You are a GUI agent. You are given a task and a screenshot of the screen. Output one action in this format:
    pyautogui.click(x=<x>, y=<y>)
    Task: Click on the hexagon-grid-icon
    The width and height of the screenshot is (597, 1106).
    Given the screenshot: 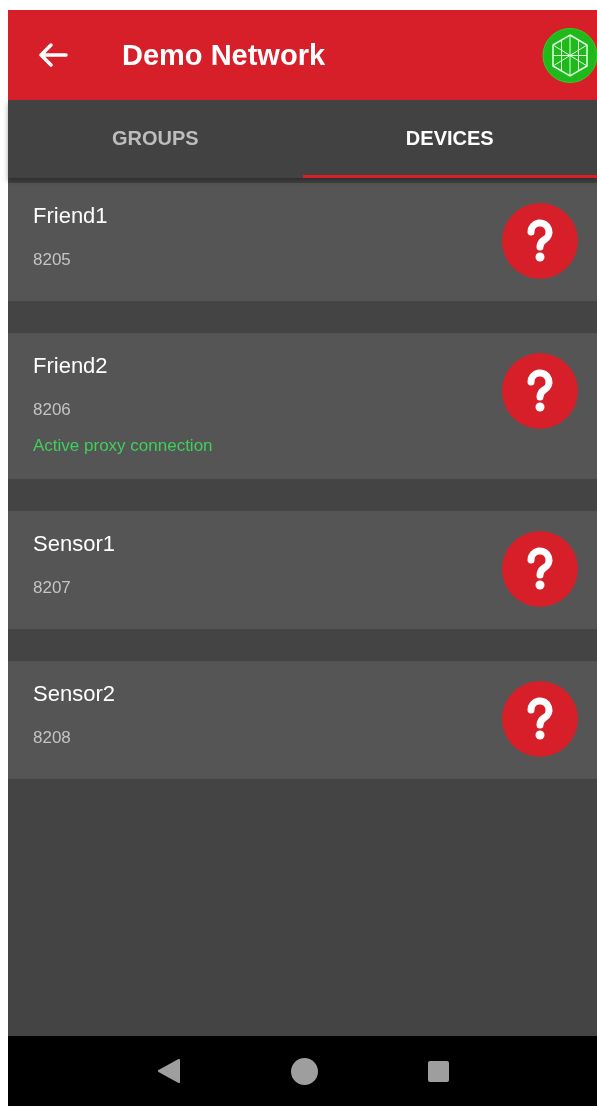 What is the action you would take?
    pyautogui.click(x=568, y=55)
    